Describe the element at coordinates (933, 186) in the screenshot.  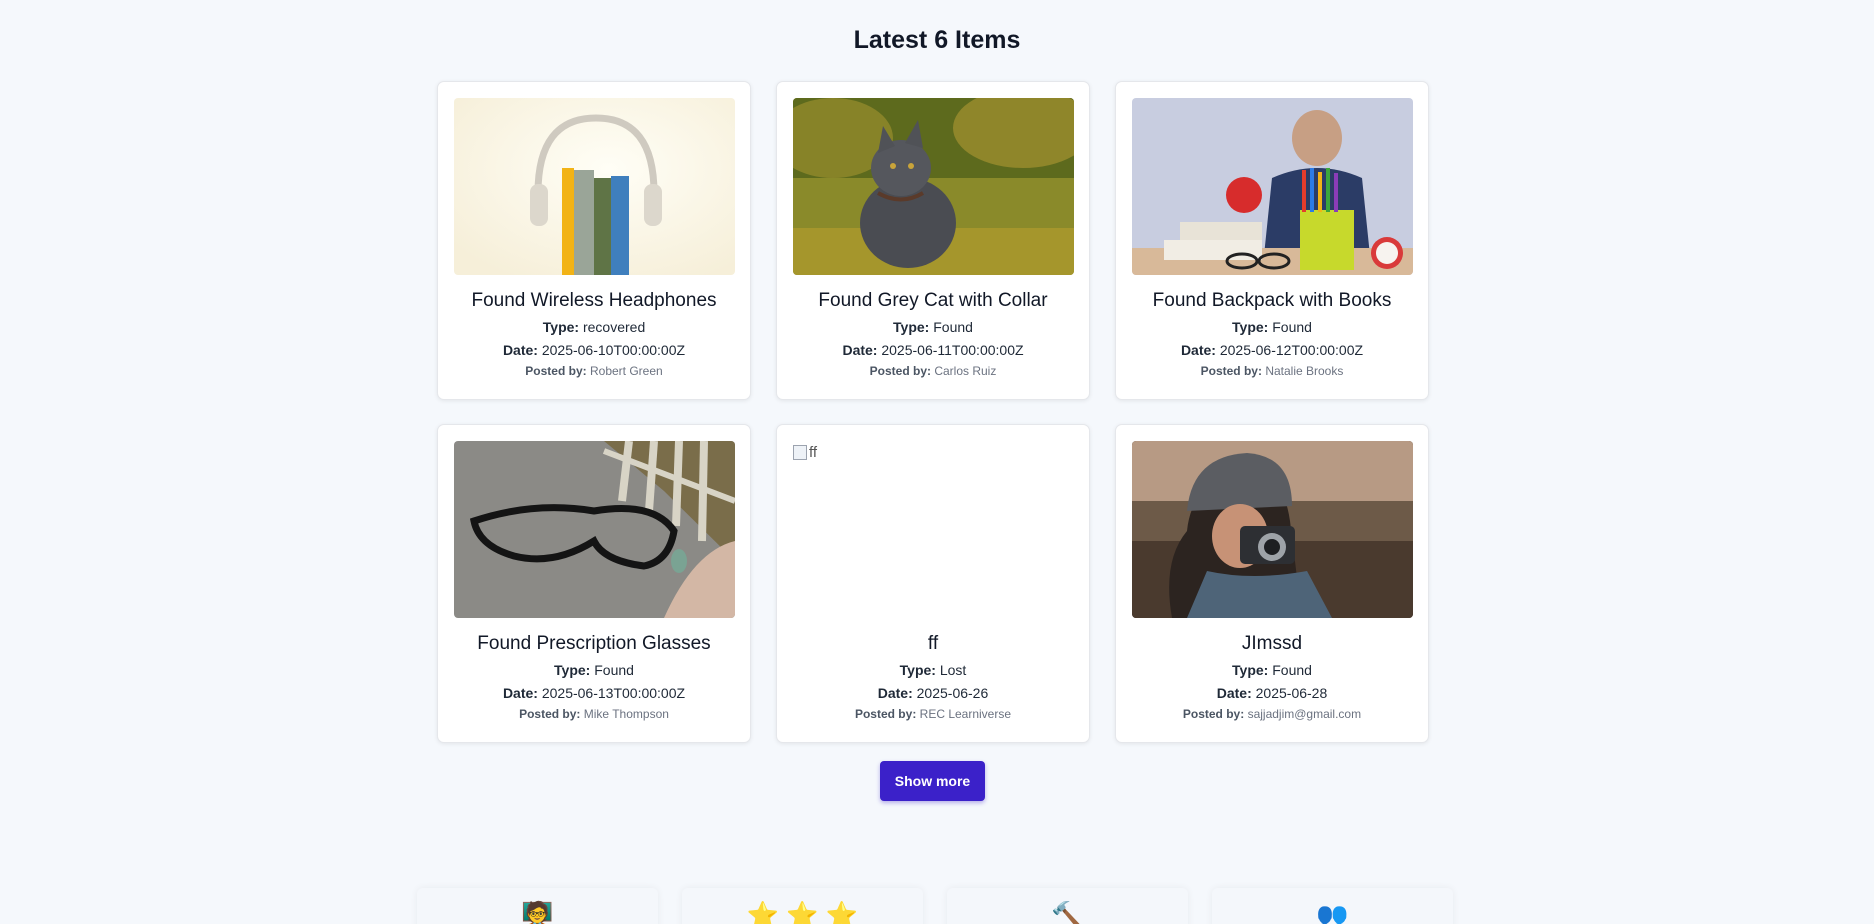
I see `item-image-cat` at that location.